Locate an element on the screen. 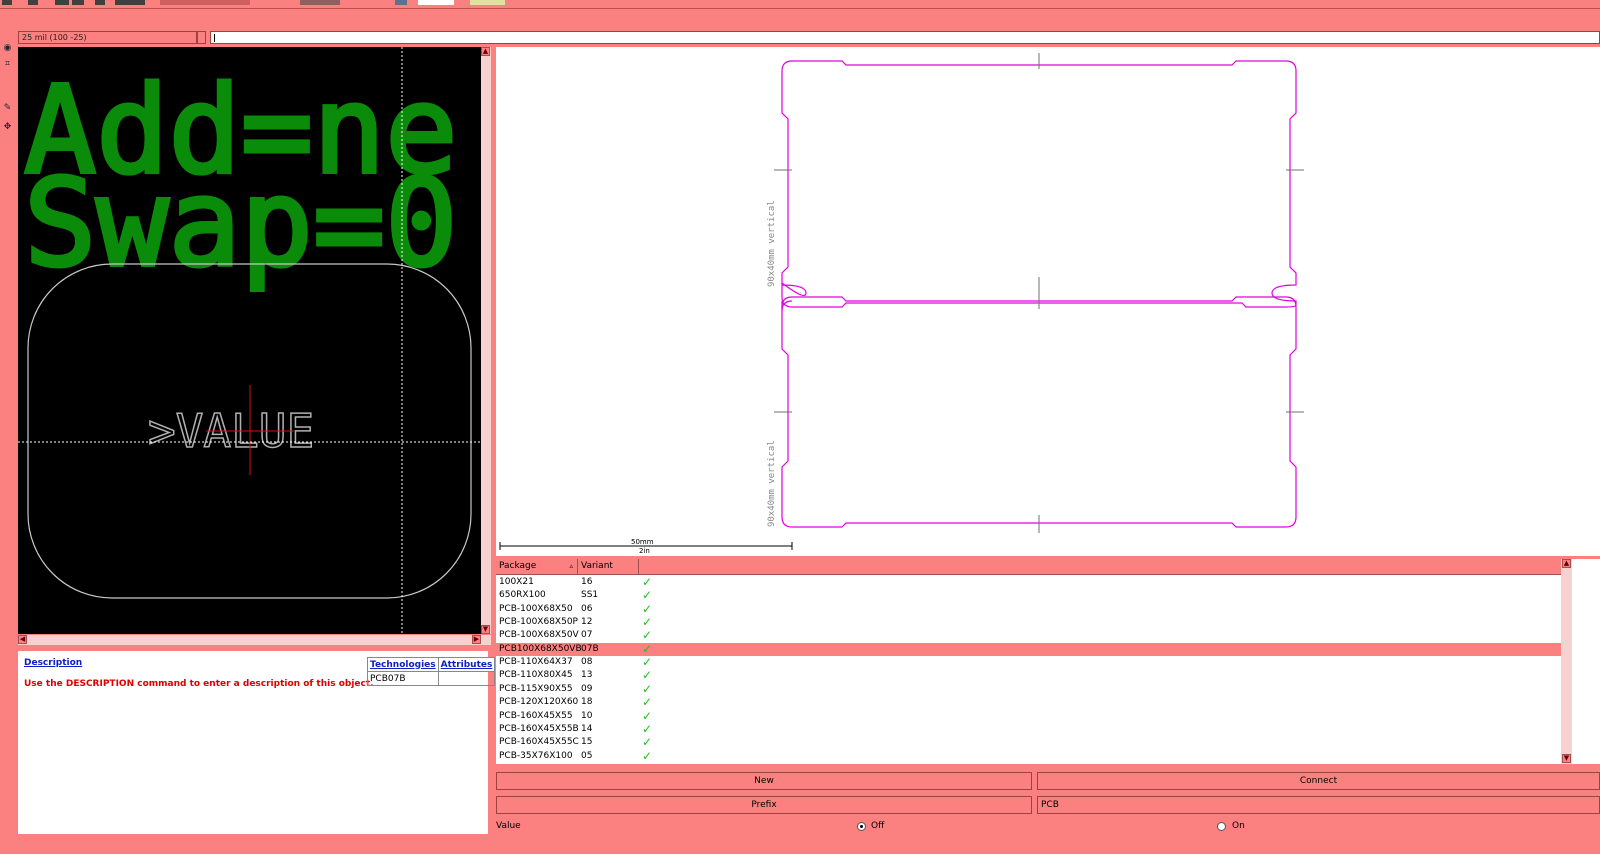 The height and width of the screenshot is (854, 1600). scale-bar: 50mm 2in is located at coordinates (646, 546).